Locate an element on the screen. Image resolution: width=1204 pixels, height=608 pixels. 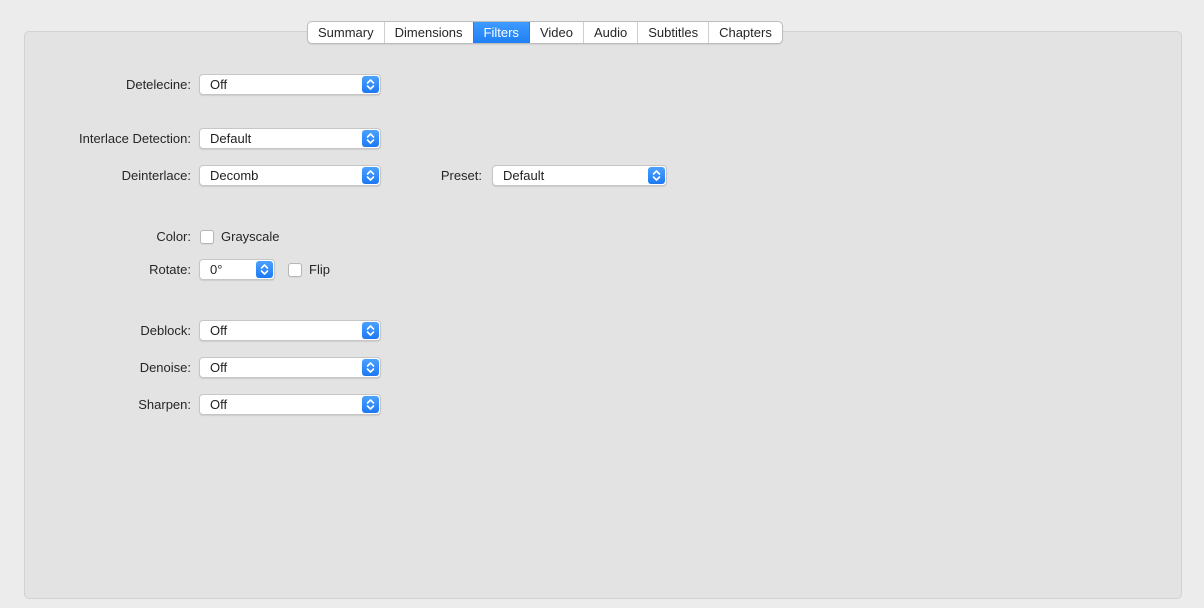
grayscale-label: Grayscale is located at coordinates (250, 236).